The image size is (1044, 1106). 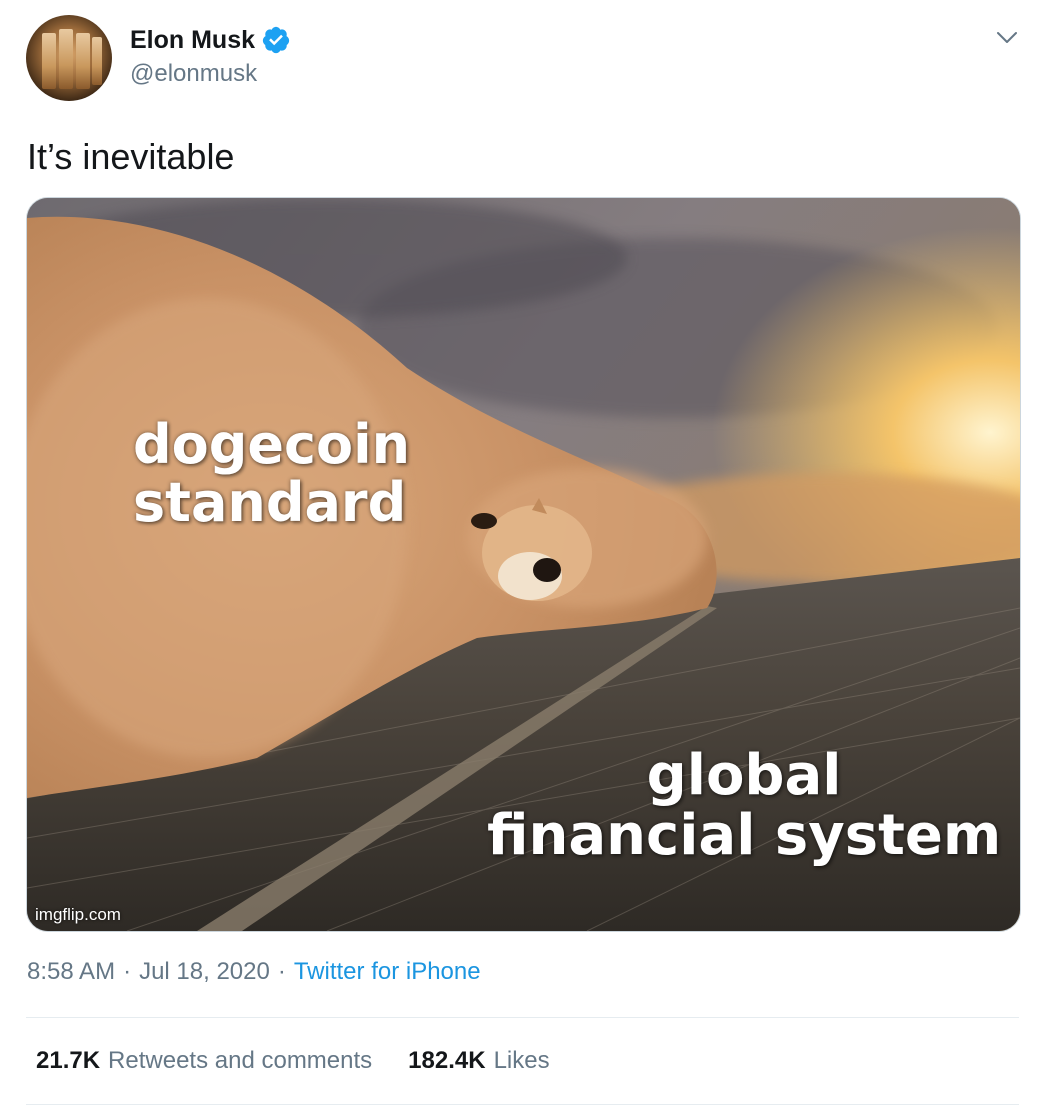 I want to click on author-name-row: Elon Musk, so click(x=210, y=40).